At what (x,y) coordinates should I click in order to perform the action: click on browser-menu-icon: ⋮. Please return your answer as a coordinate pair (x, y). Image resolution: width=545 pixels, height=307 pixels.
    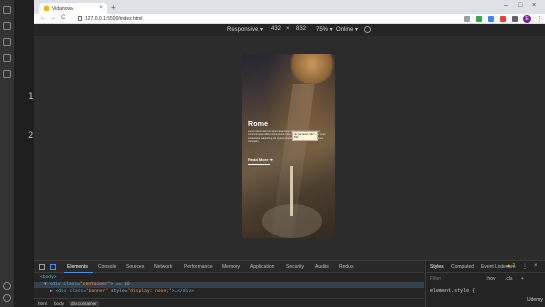
    Looking at the image, I should click on (539, 19).